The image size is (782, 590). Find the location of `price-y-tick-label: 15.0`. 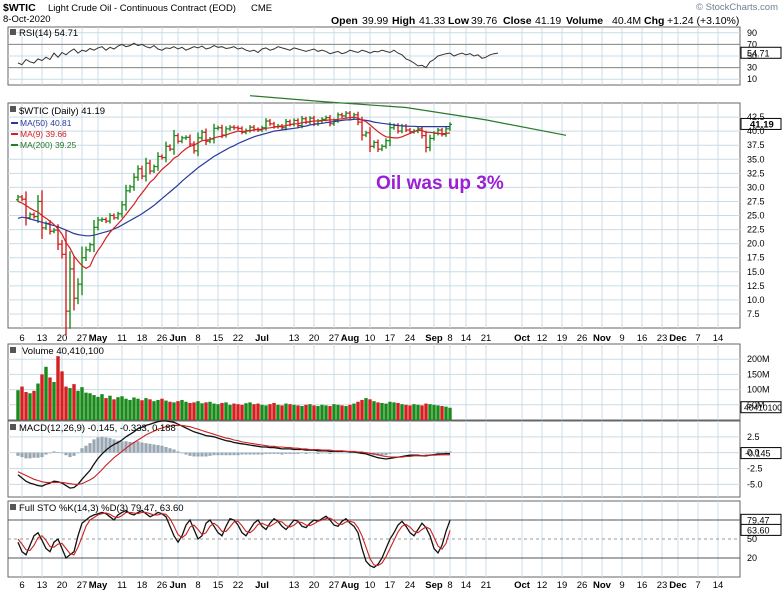

price-y-tick-label: 15.0 is located at coordinates (756, 272).